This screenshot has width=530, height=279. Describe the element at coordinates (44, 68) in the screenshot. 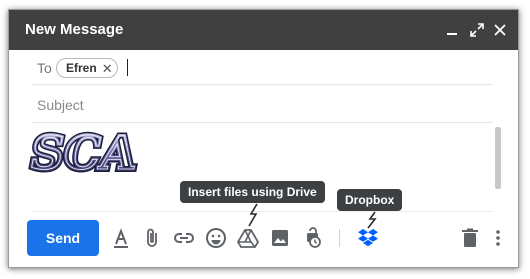

I see `to-label: To` at that location.